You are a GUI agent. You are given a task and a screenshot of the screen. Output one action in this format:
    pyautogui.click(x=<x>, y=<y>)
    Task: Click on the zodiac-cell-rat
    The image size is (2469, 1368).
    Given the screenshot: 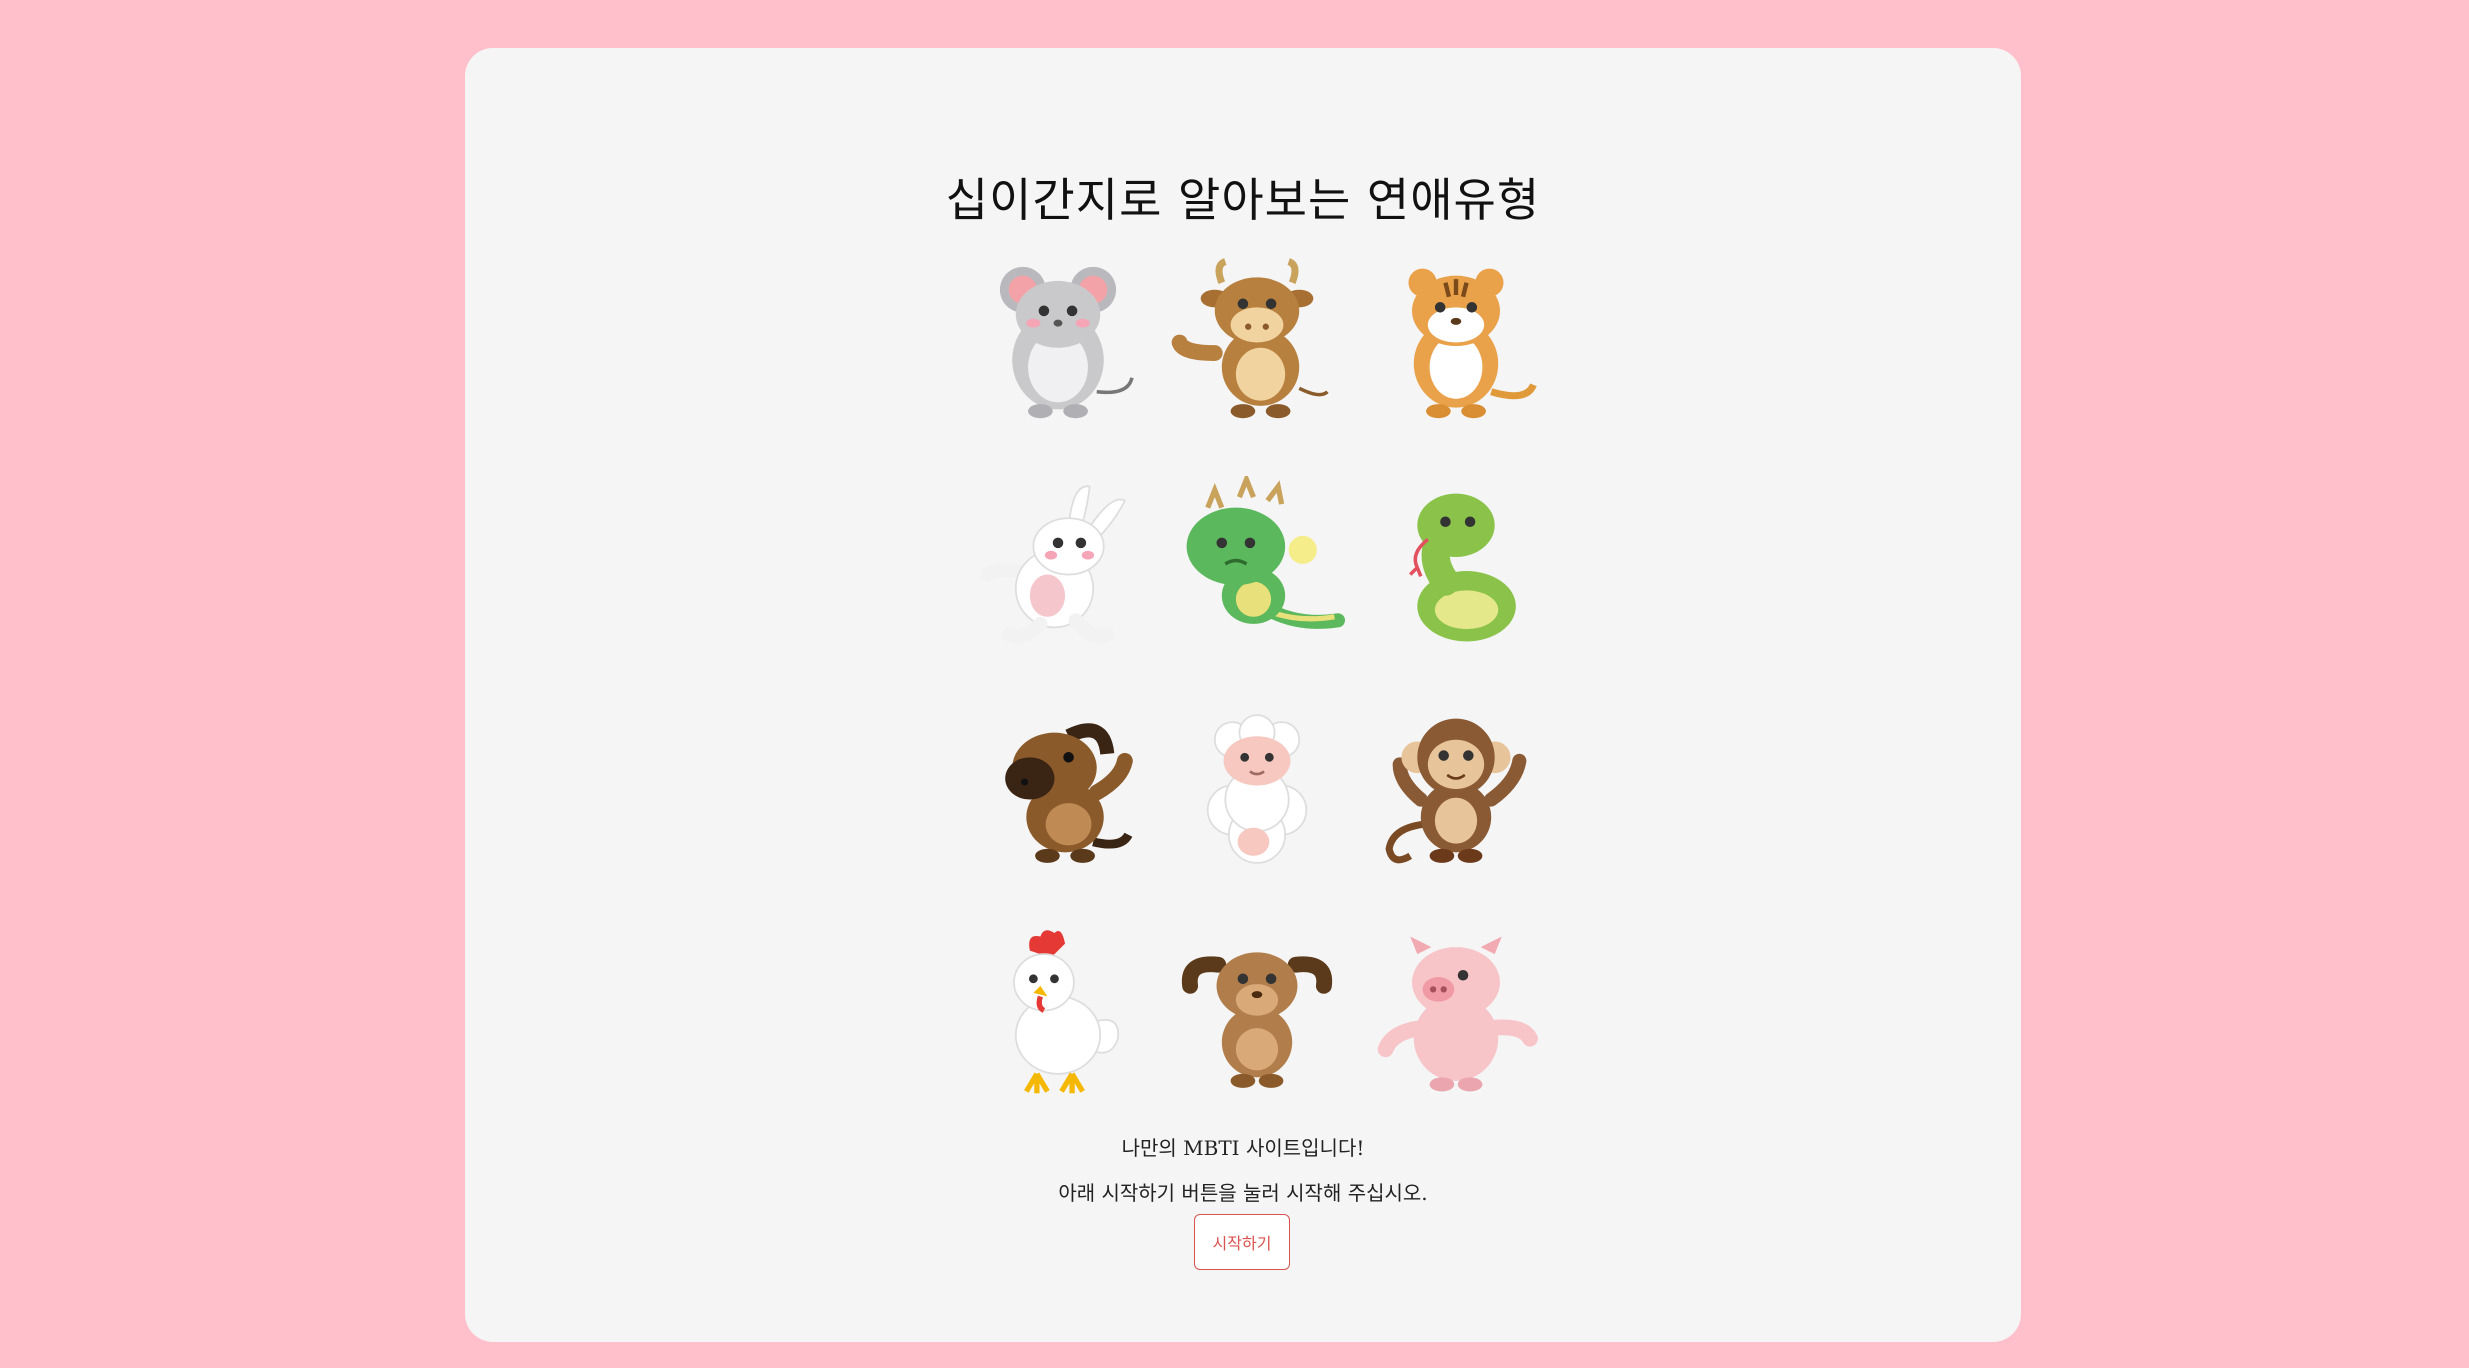 What is the action you would take?
    pyautogui.click(x=1057, y=338)
    